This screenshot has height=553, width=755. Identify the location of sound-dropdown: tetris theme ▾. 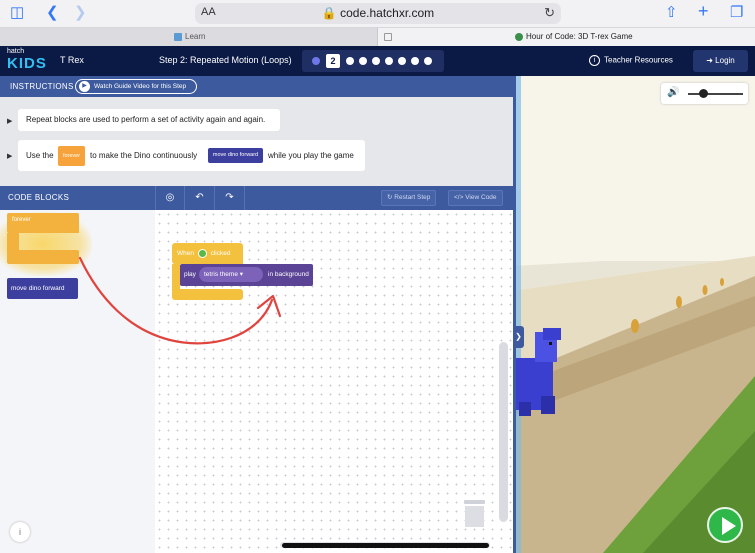
(231, 274).